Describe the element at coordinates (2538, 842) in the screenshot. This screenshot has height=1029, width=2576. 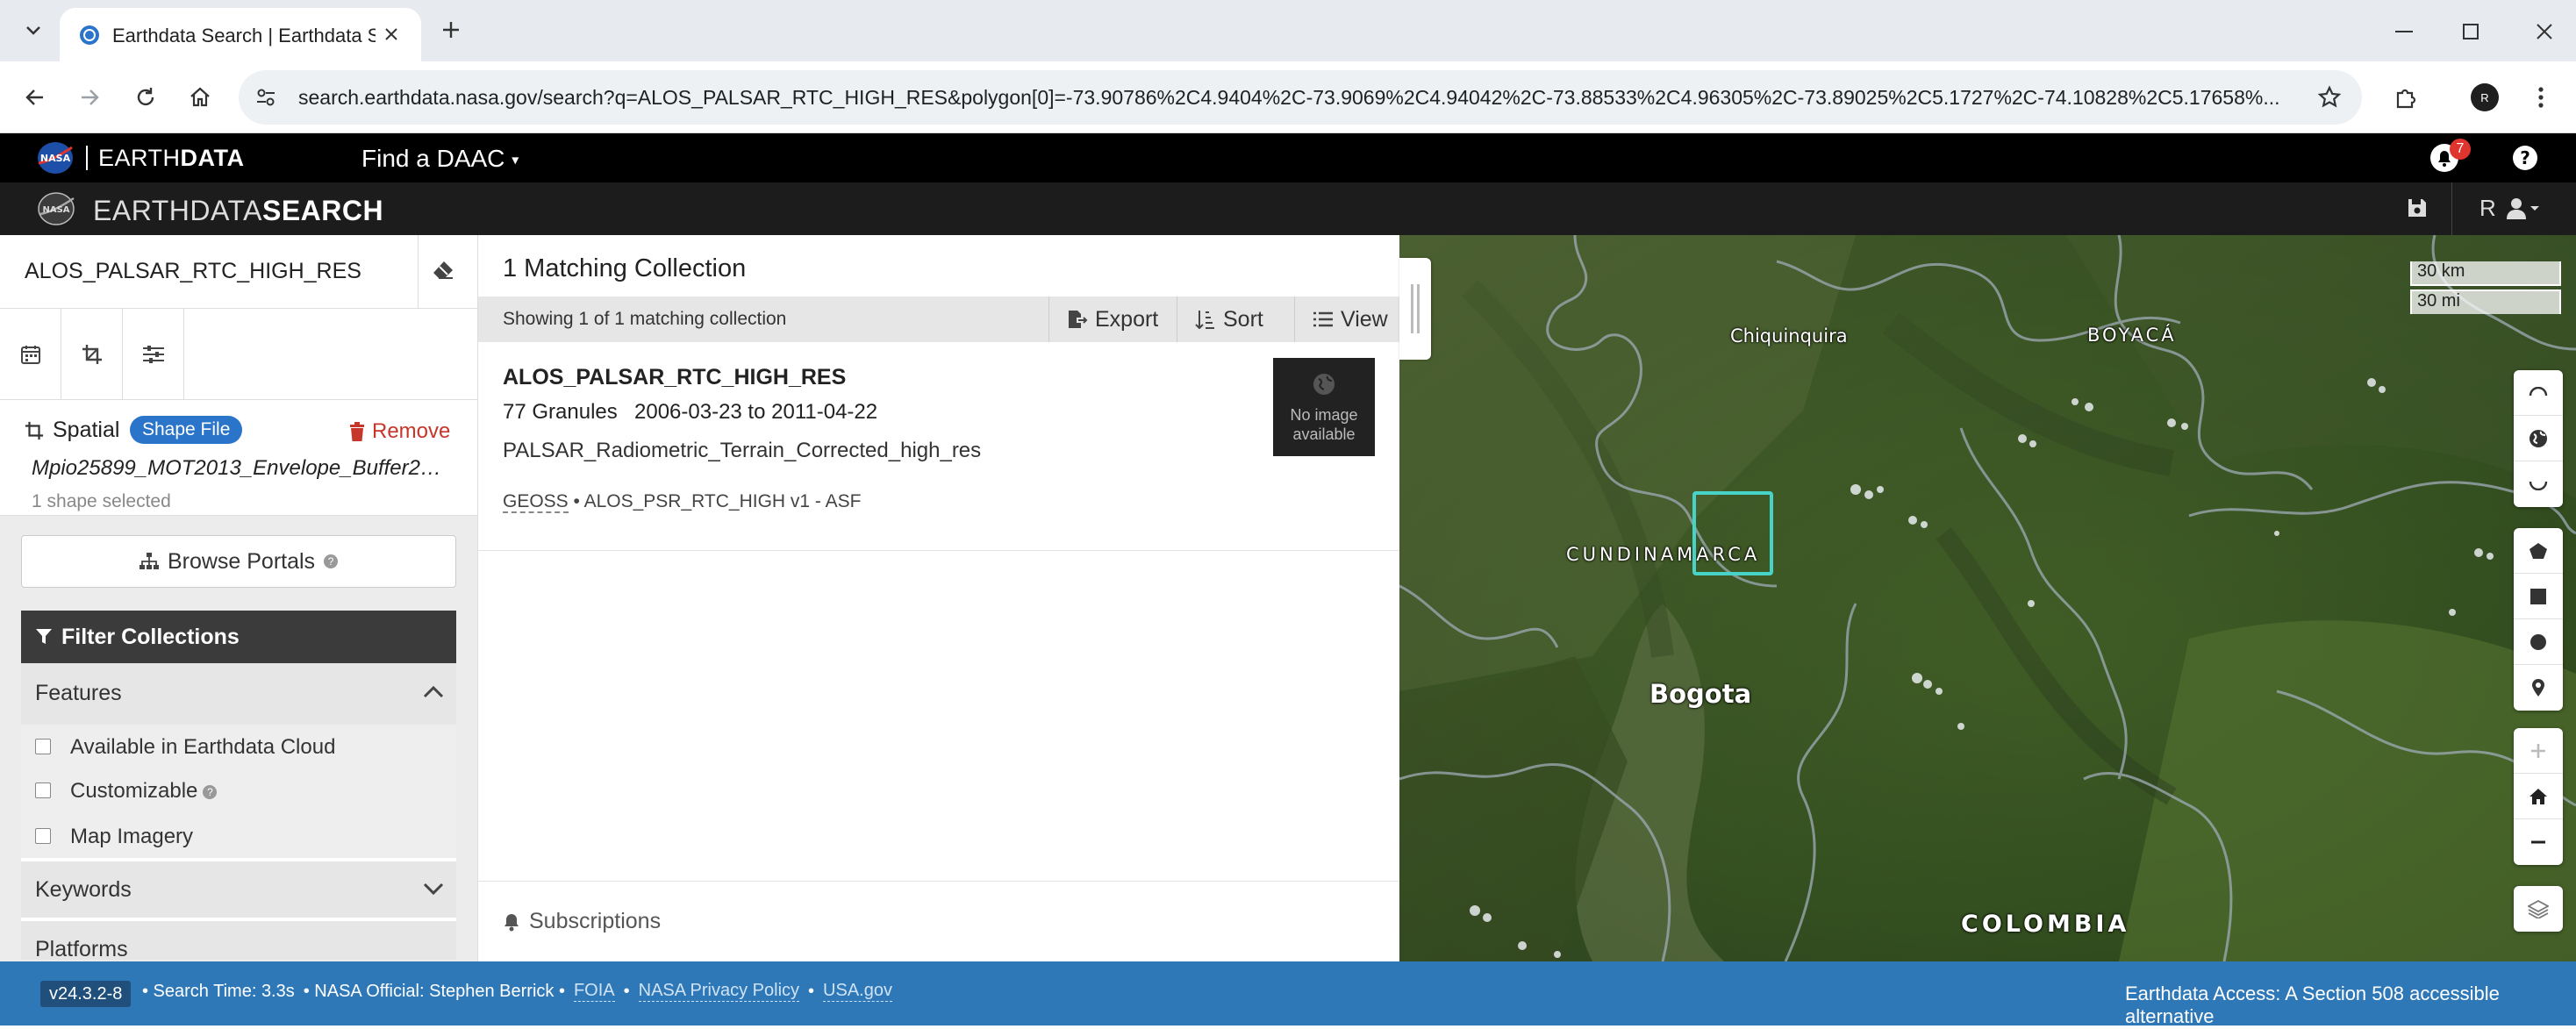
I see `zoom-out-icon` at that location.